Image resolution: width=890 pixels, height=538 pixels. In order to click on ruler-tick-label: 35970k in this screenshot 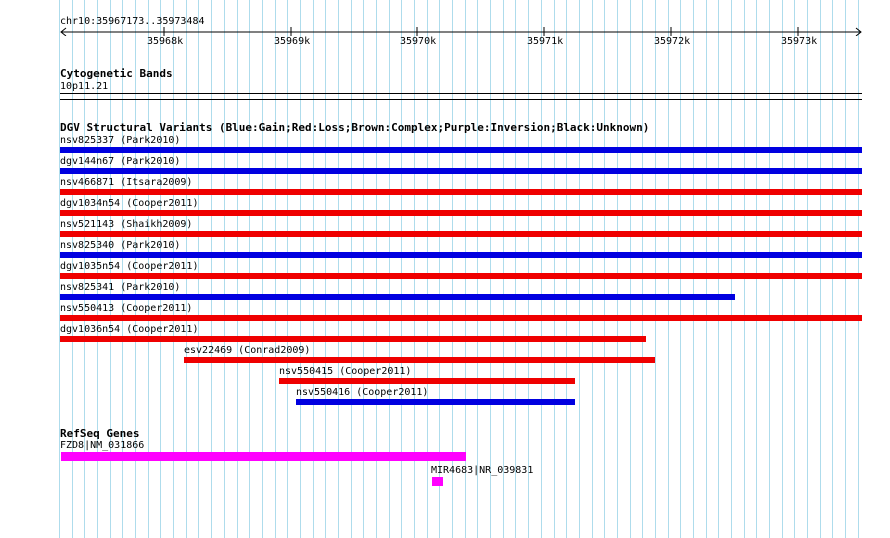, I will do `click(418, 41)`.